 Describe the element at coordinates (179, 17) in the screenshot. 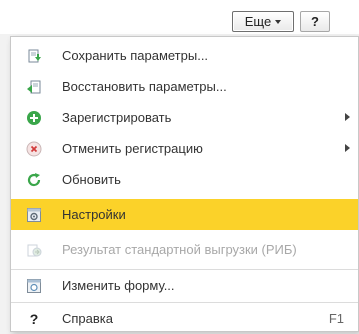

I see `toolbar: Еще ?` at that location.